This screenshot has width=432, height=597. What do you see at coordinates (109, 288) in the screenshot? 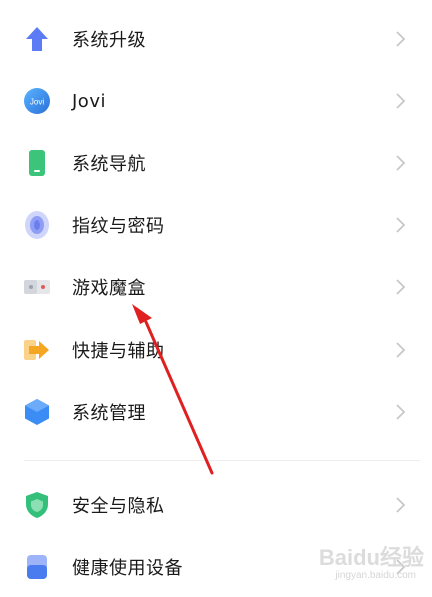
I see `settings-item-label: 游戏魔盒` at bounding box center [109, 288].